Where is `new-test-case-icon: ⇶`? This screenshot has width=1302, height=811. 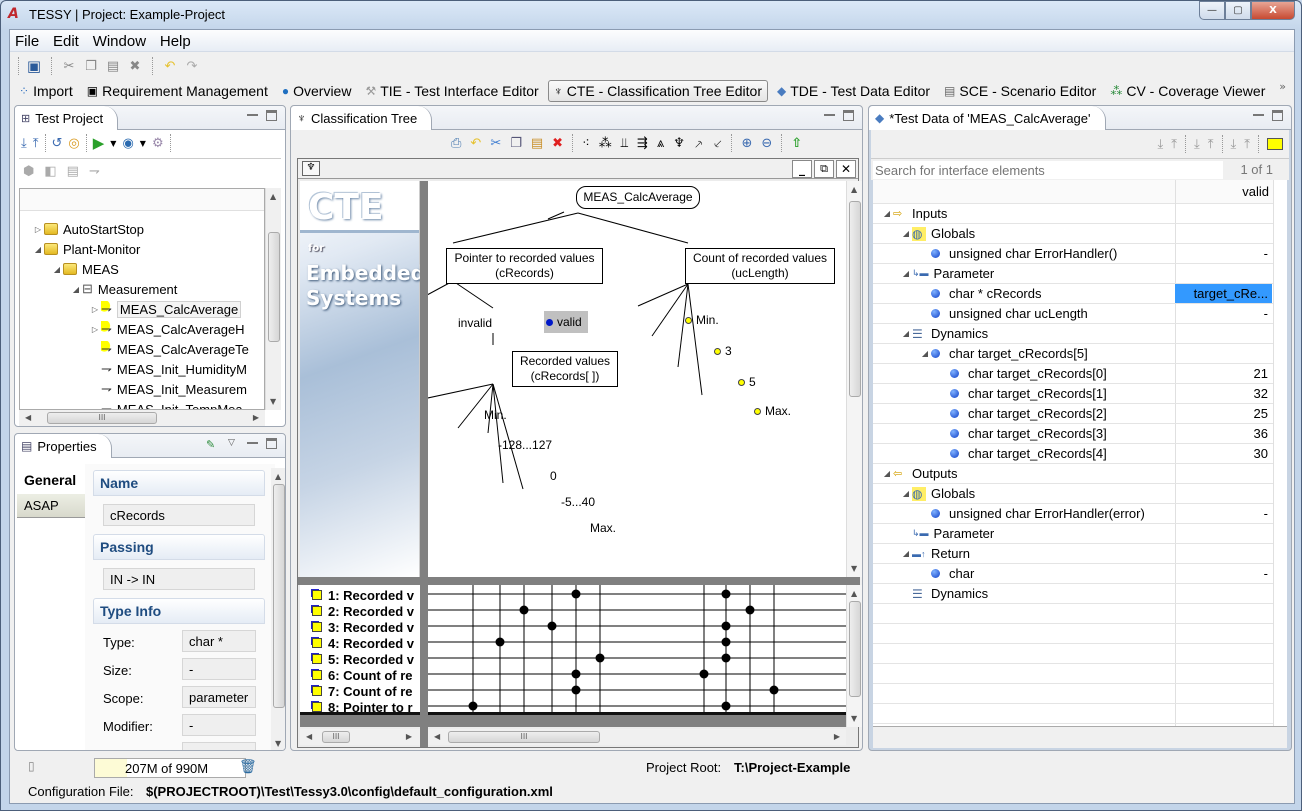 new-test-case-icon: ⇶ is located at coordinates (642, 143).